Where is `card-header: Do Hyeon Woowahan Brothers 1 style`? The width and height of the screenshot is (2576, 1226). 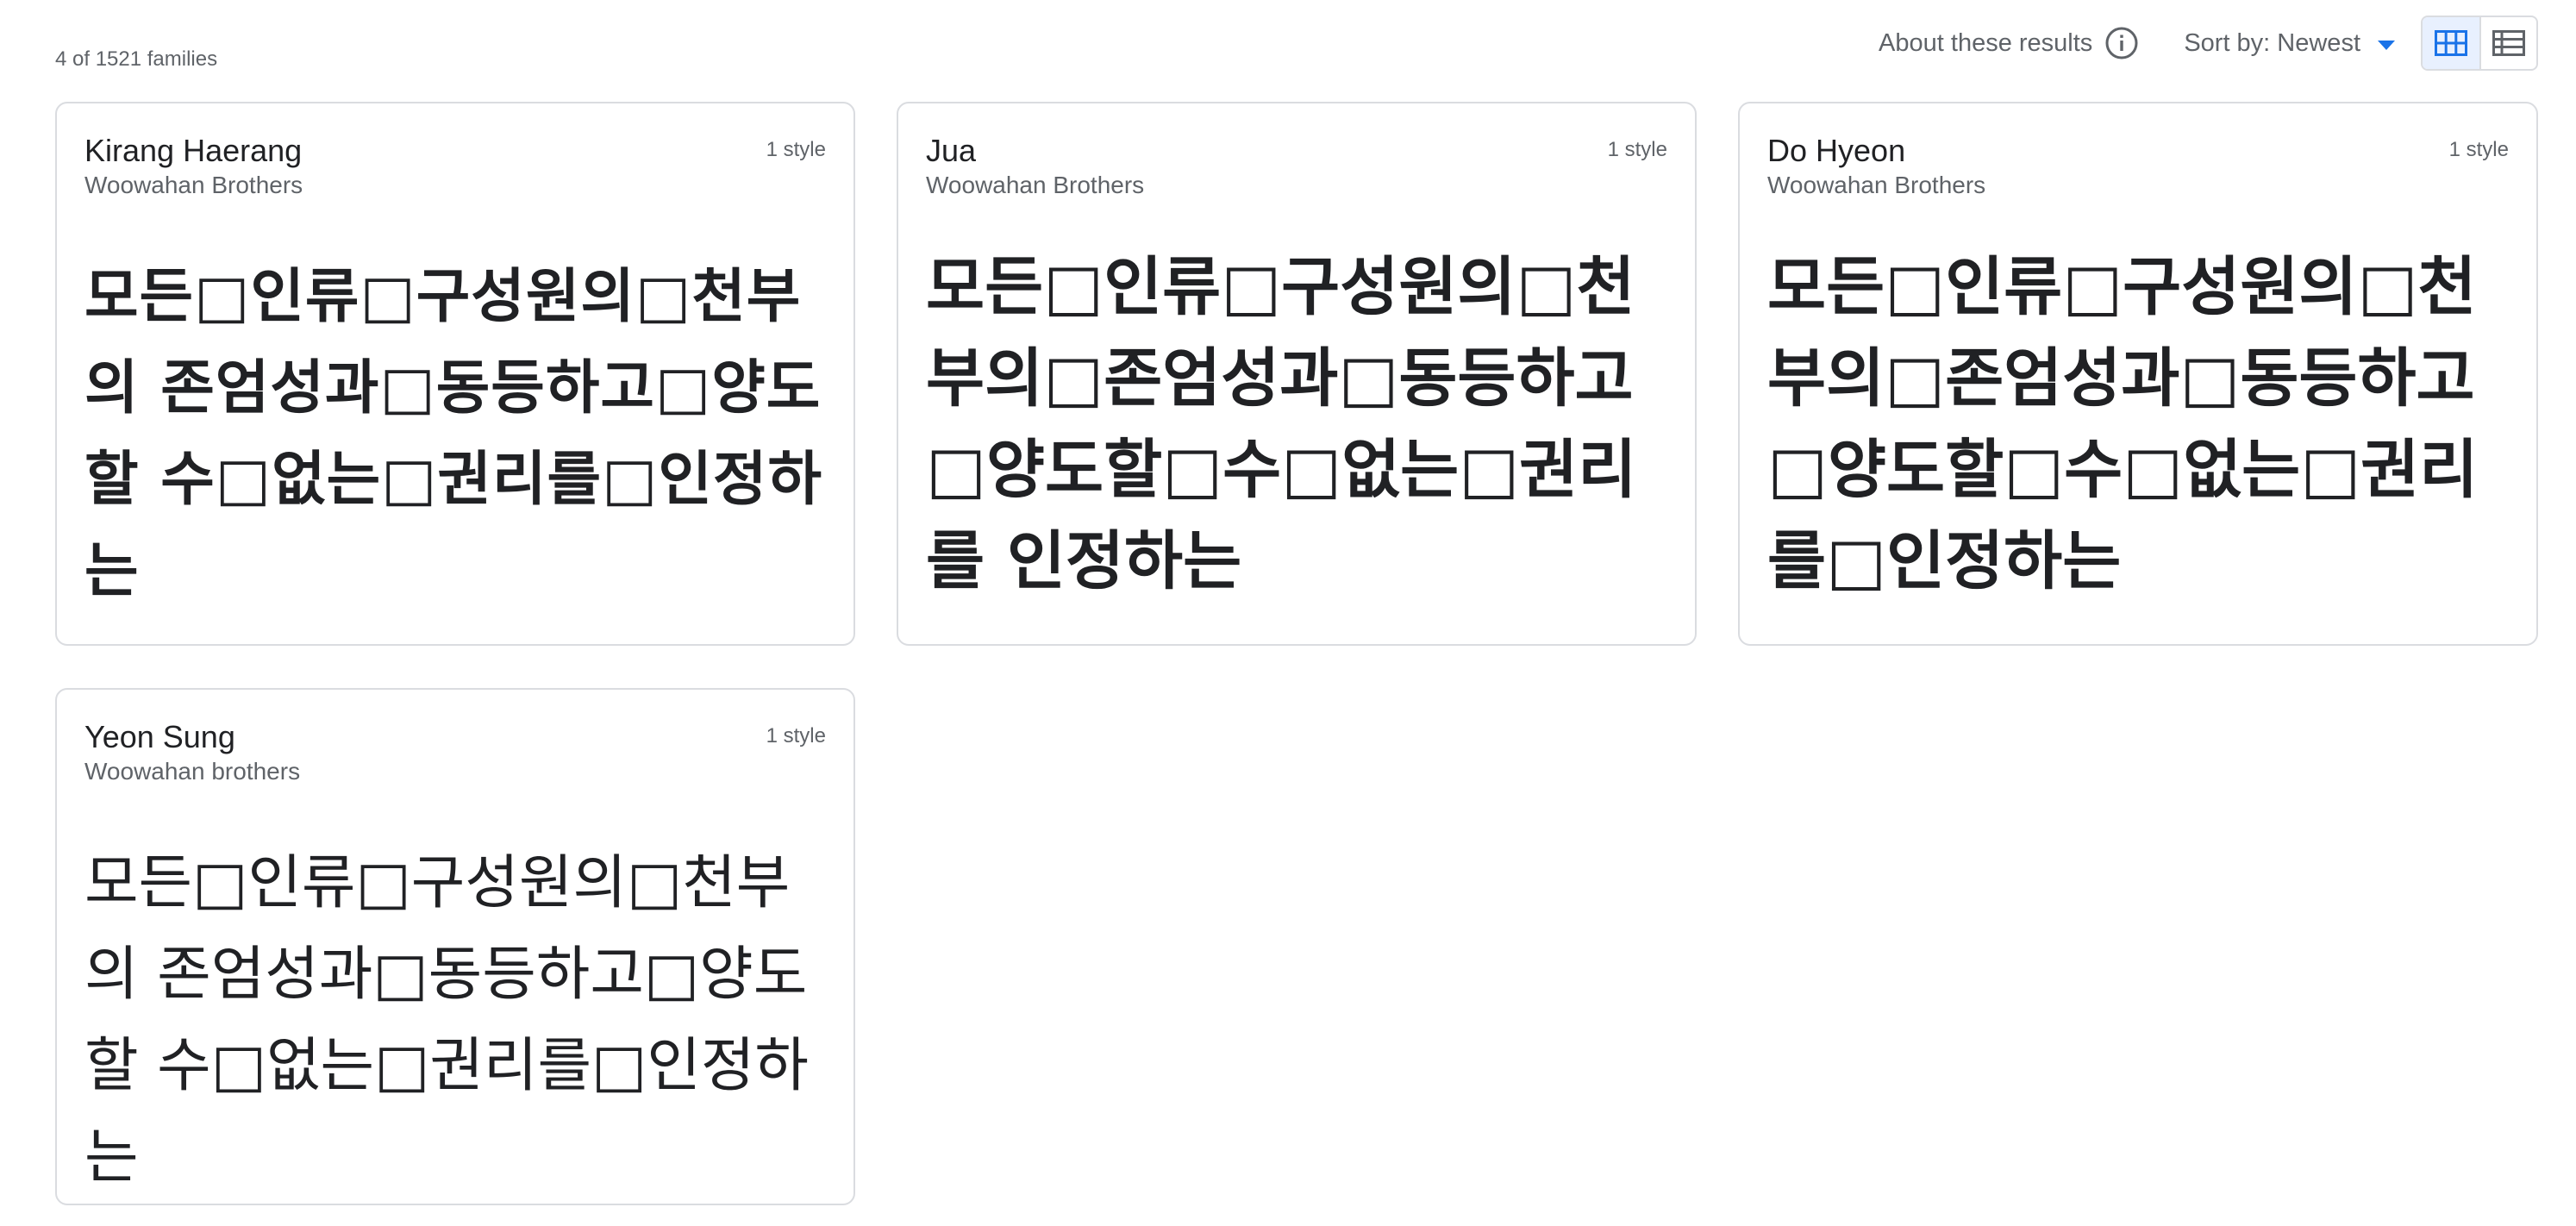
card-header: Do Hyeon Woowahan Brothers 1 style is located at coordinates (2138, 166).